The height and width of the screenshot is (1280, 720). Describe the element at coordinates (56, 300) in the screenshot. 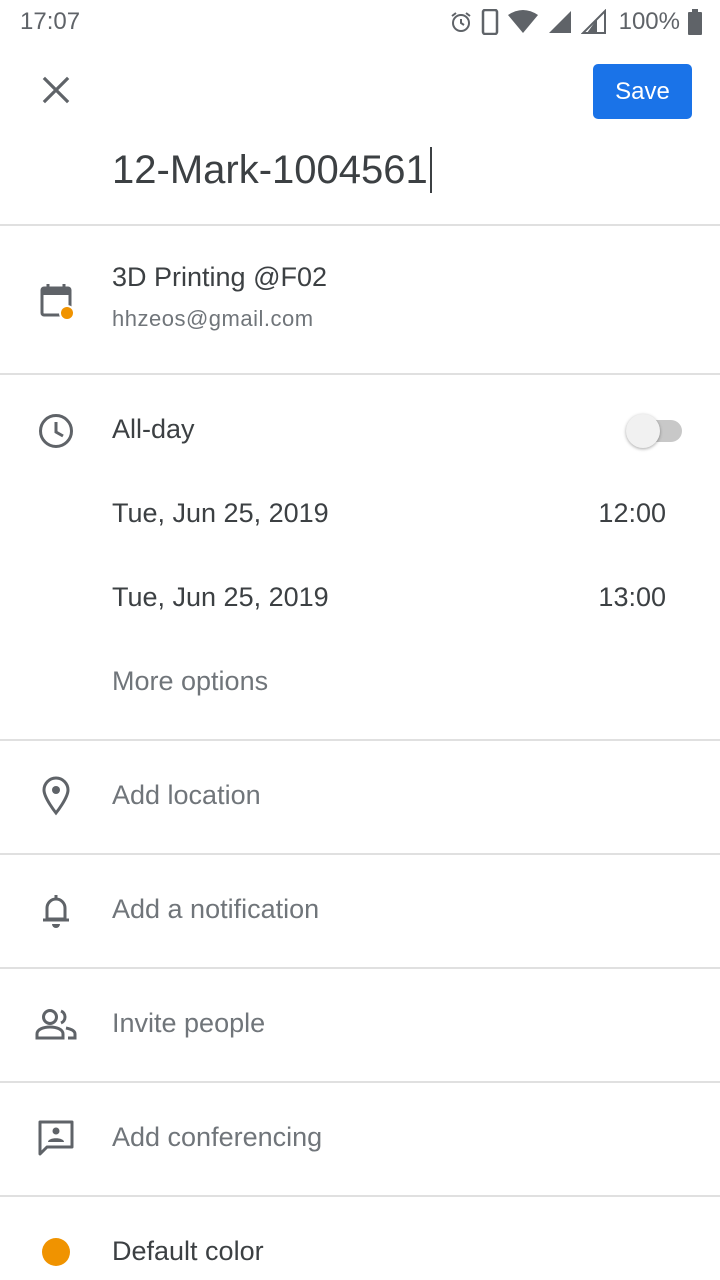

I see `calendar-icon` at that location.